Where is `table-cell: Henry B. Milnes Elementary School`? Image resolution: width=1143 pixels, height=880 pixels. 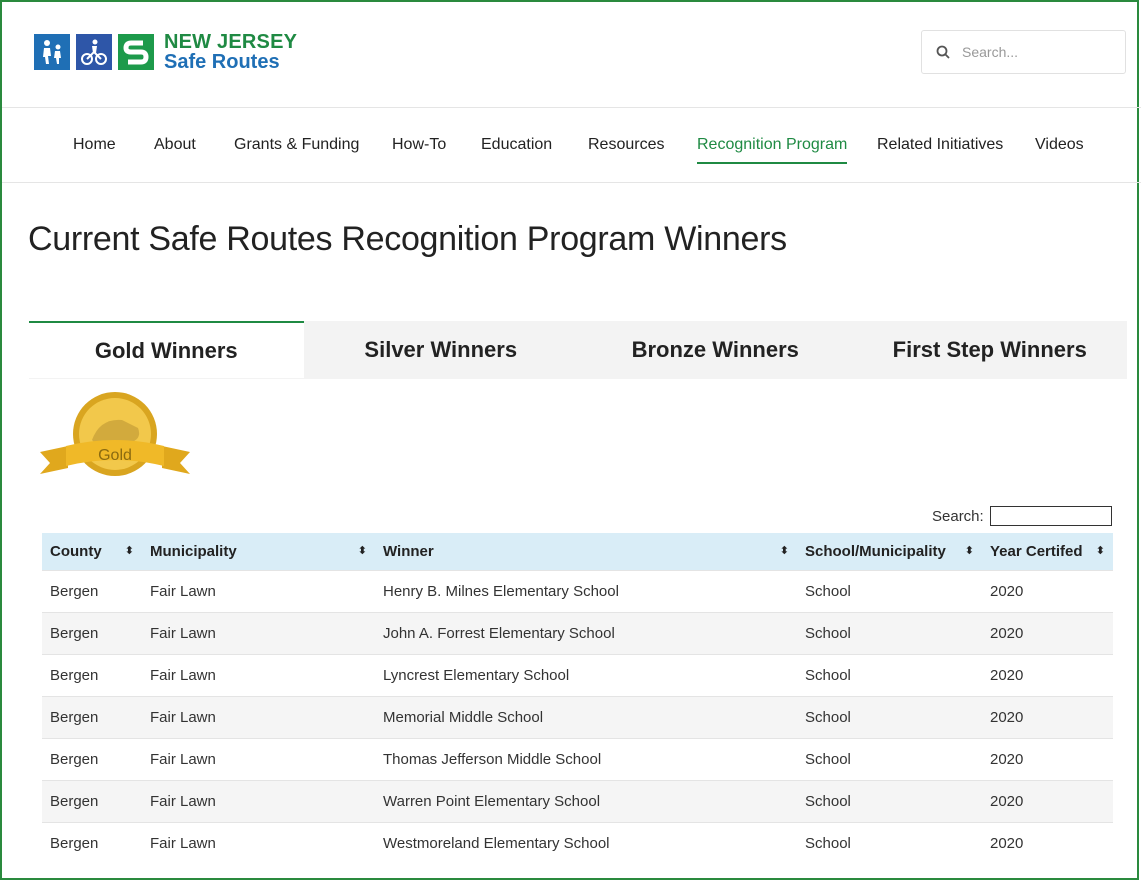 table-cell: Henry B. Milnes Elementary School is located at coordinates (586, 591).